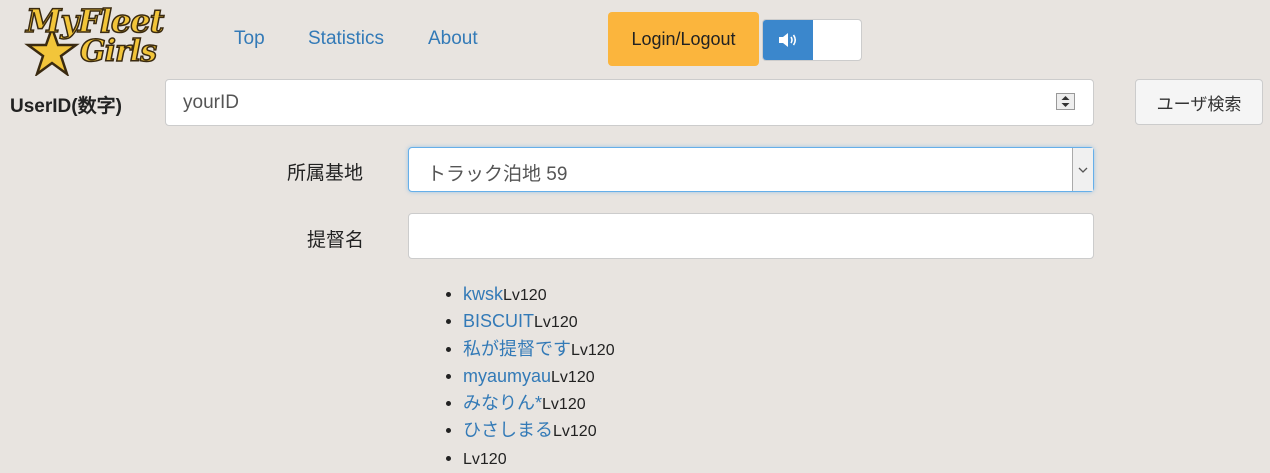  I want to click on list-item: BISCUITLv120, so click(539, 322).